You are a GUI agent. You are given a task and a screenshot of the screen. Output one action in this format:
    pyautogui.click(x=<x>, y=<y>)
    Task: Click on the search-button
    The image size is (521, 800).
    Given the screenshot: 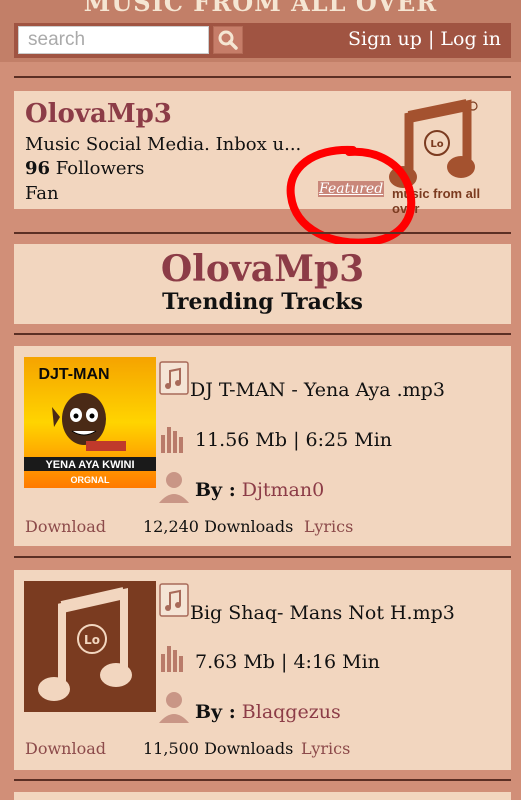 What is the action you would take?
    pyautogui.click(x=228, y=40)
    